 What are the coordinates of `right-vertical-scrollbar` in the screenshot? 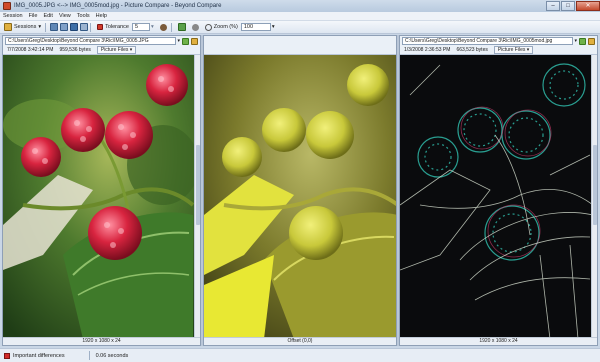 It's located at (594, 196).